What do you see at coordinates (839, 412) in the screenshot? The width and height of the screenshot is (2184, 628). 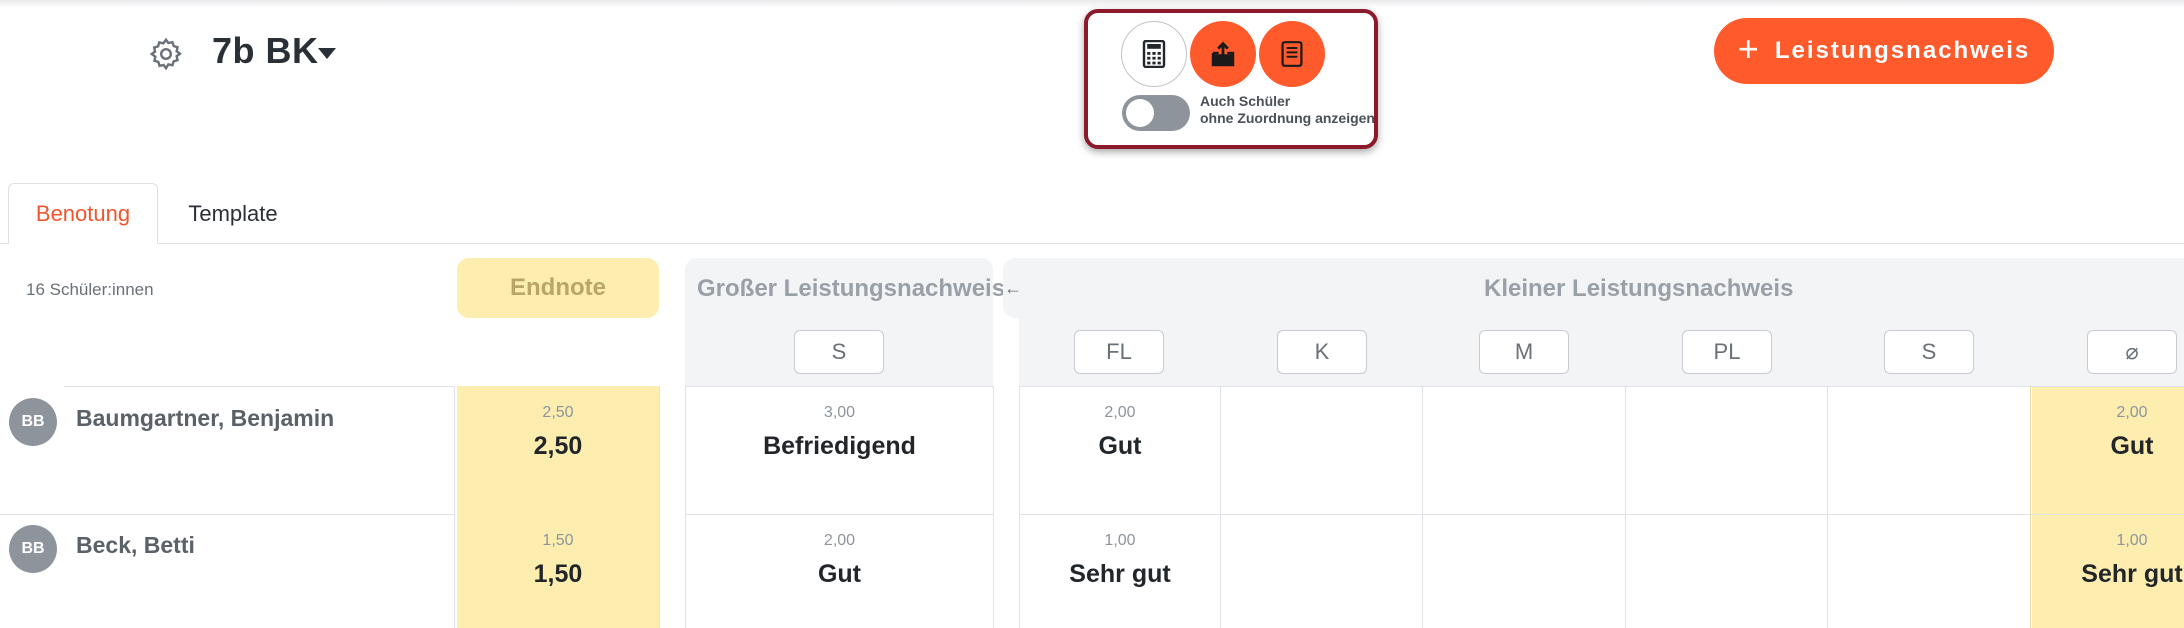 I see `grade-number: 3,00` at bounding box center [839, 412].